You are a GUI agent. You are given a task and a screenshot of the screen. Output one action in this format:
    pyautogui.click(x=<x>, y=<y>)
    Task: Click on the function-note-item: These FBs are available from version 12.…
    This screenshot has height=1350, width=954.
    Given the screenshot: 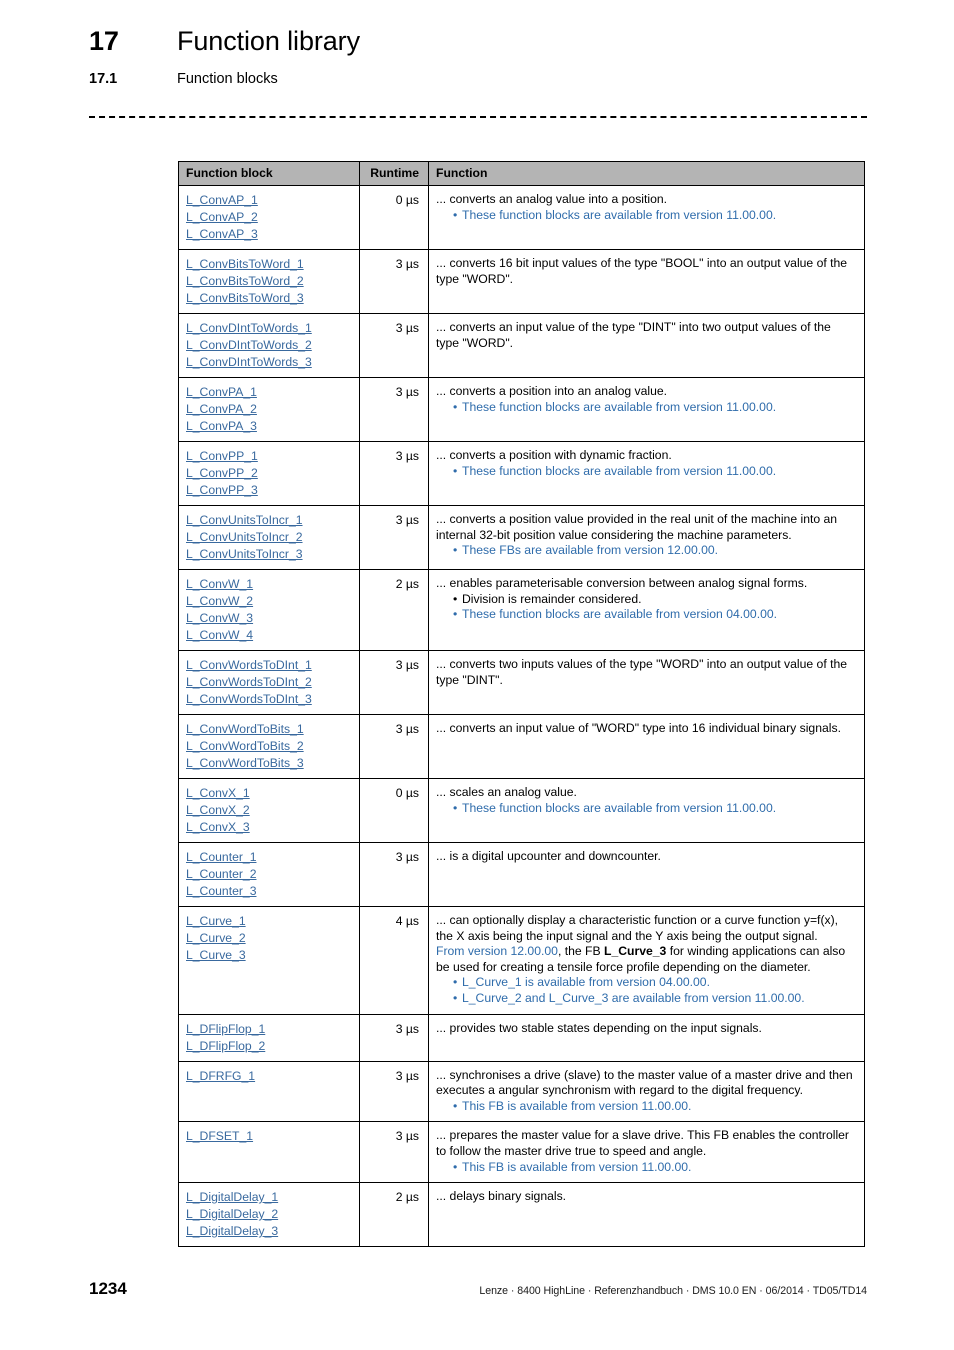 What is the action you would take?
    pyautogui.click(x=654, y=551)
    